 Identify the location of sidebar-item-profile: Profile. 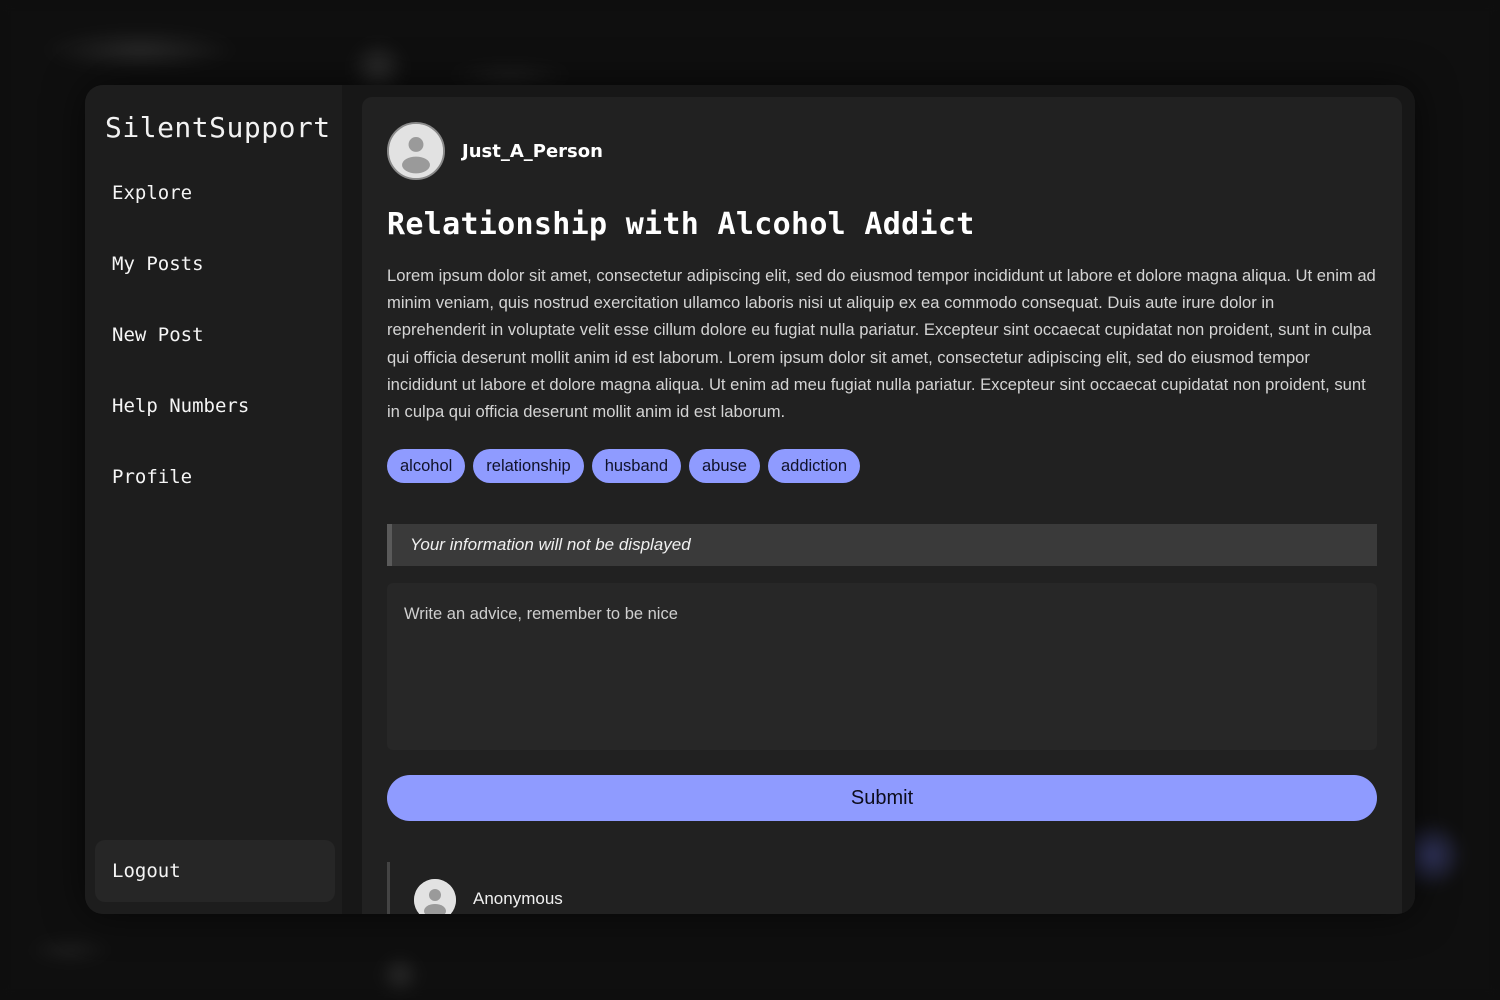
(213, 497).